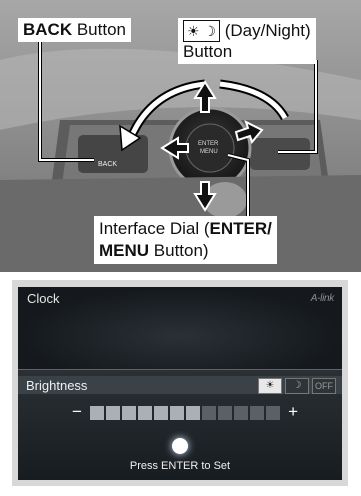 The image size is (361, 496). What do you see at coordinates (99, 29) in the screenshot?
I see `back-callout-rest: Button` at bounding box center [99, 29].